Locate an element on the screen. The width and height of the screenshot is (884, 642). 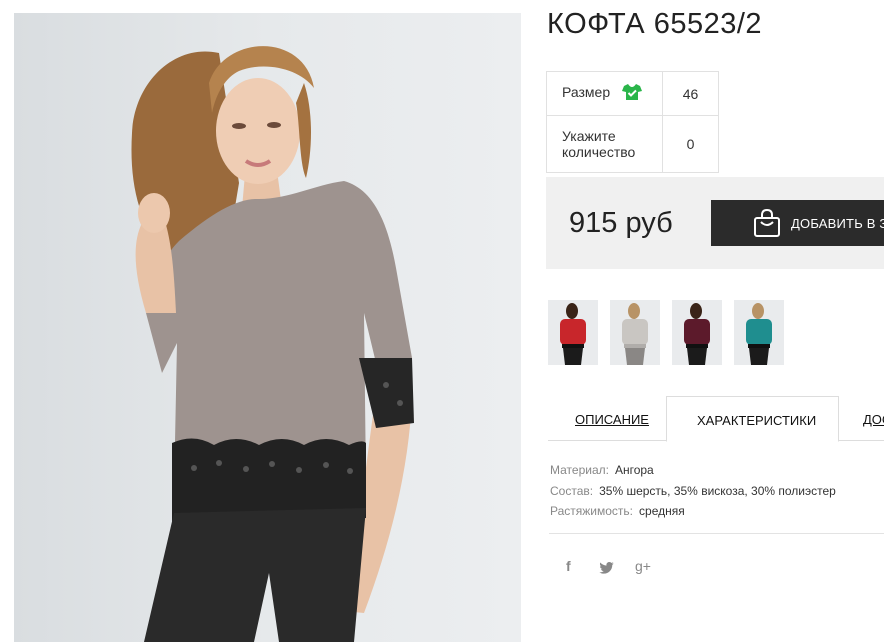
thumbnail-burgundy is located at coordinates (697, 332).